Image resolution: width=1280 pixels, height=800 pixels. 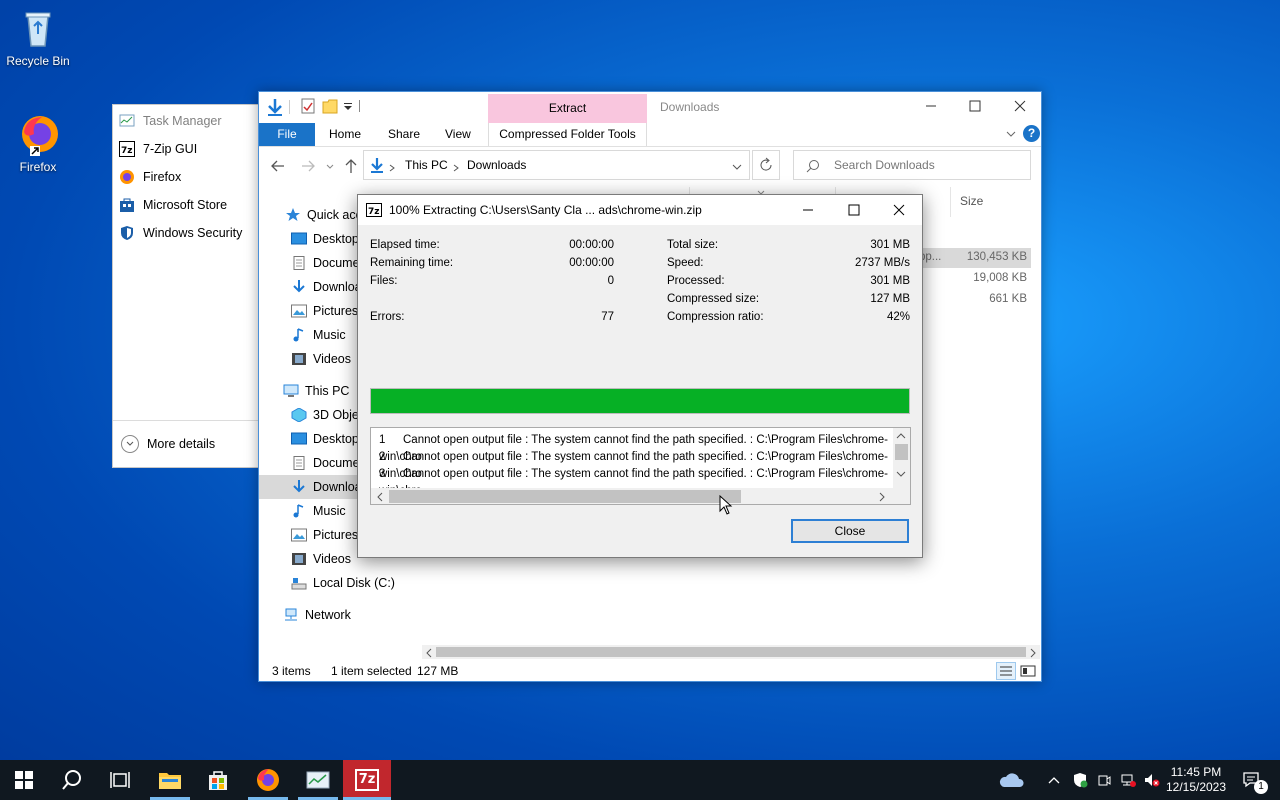 I want to click on recent-locations-icon, so click(x=330, y=166).